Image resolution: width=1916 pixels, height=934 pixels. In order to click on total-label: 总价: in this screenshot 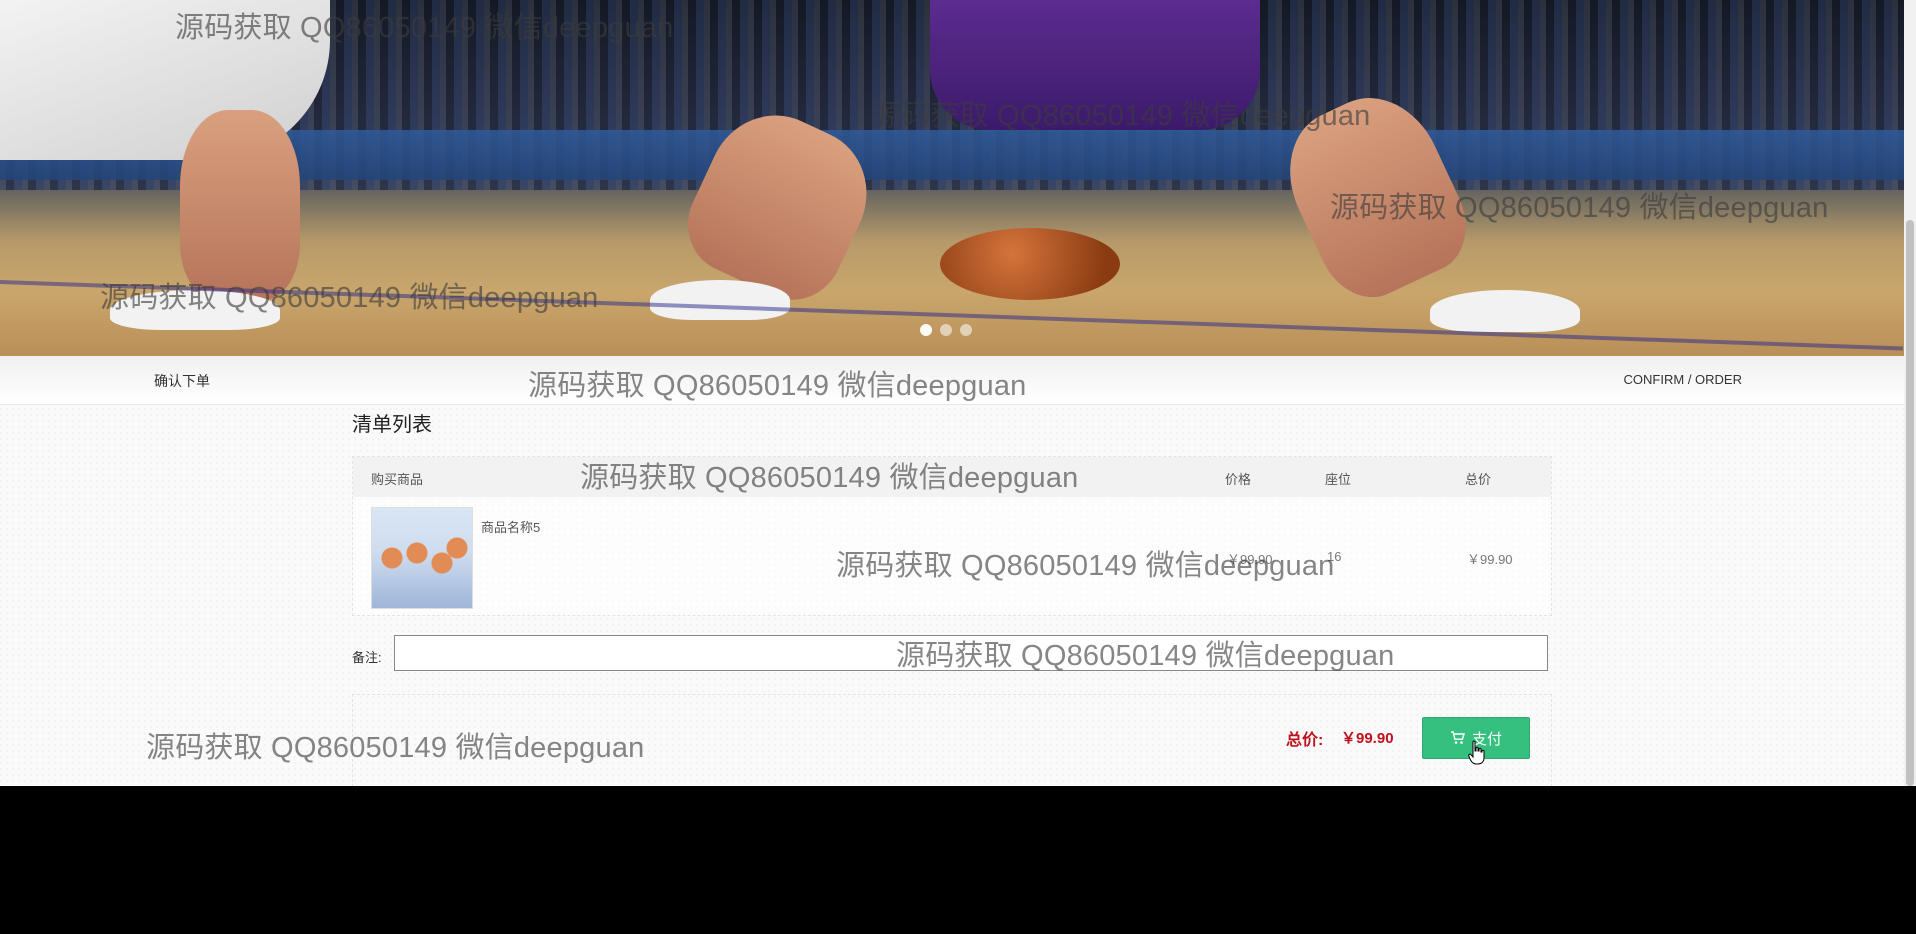, I will do `click(1305, 740)`.